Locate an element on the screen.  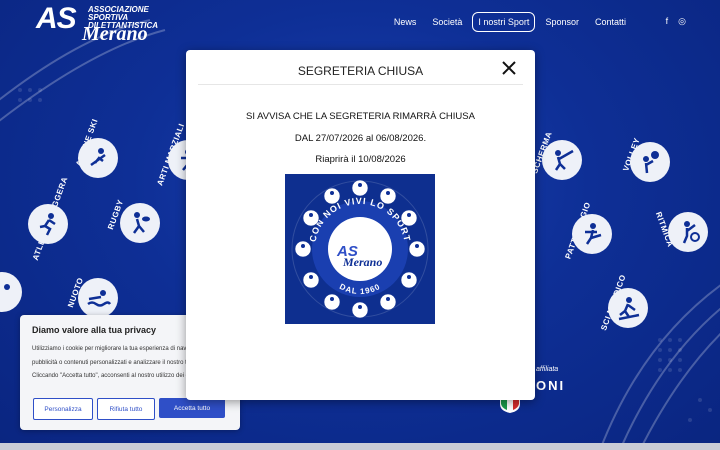
bottom-bar is located at coordinates (360, 446).